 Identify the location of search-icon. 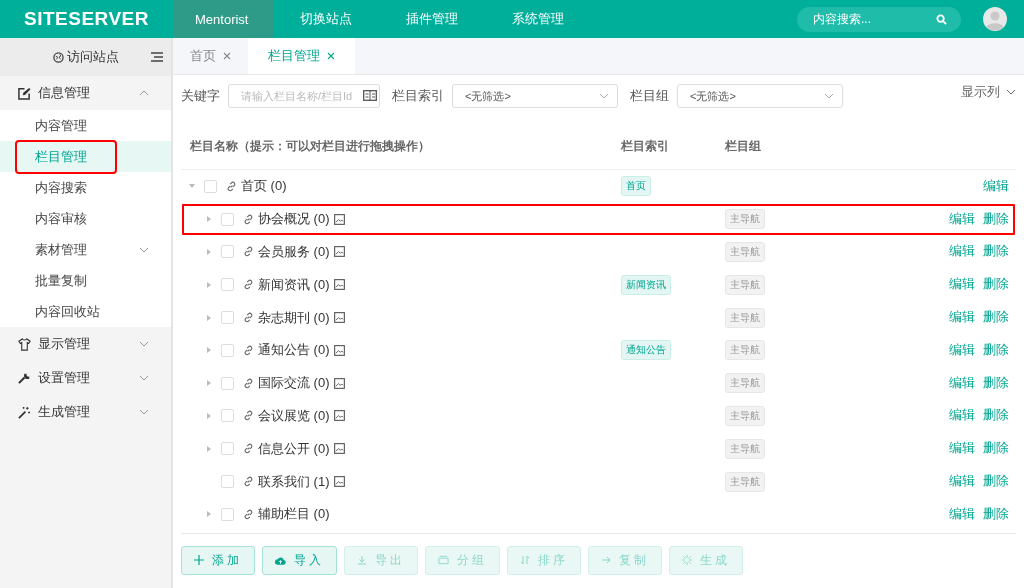
(941, 19).